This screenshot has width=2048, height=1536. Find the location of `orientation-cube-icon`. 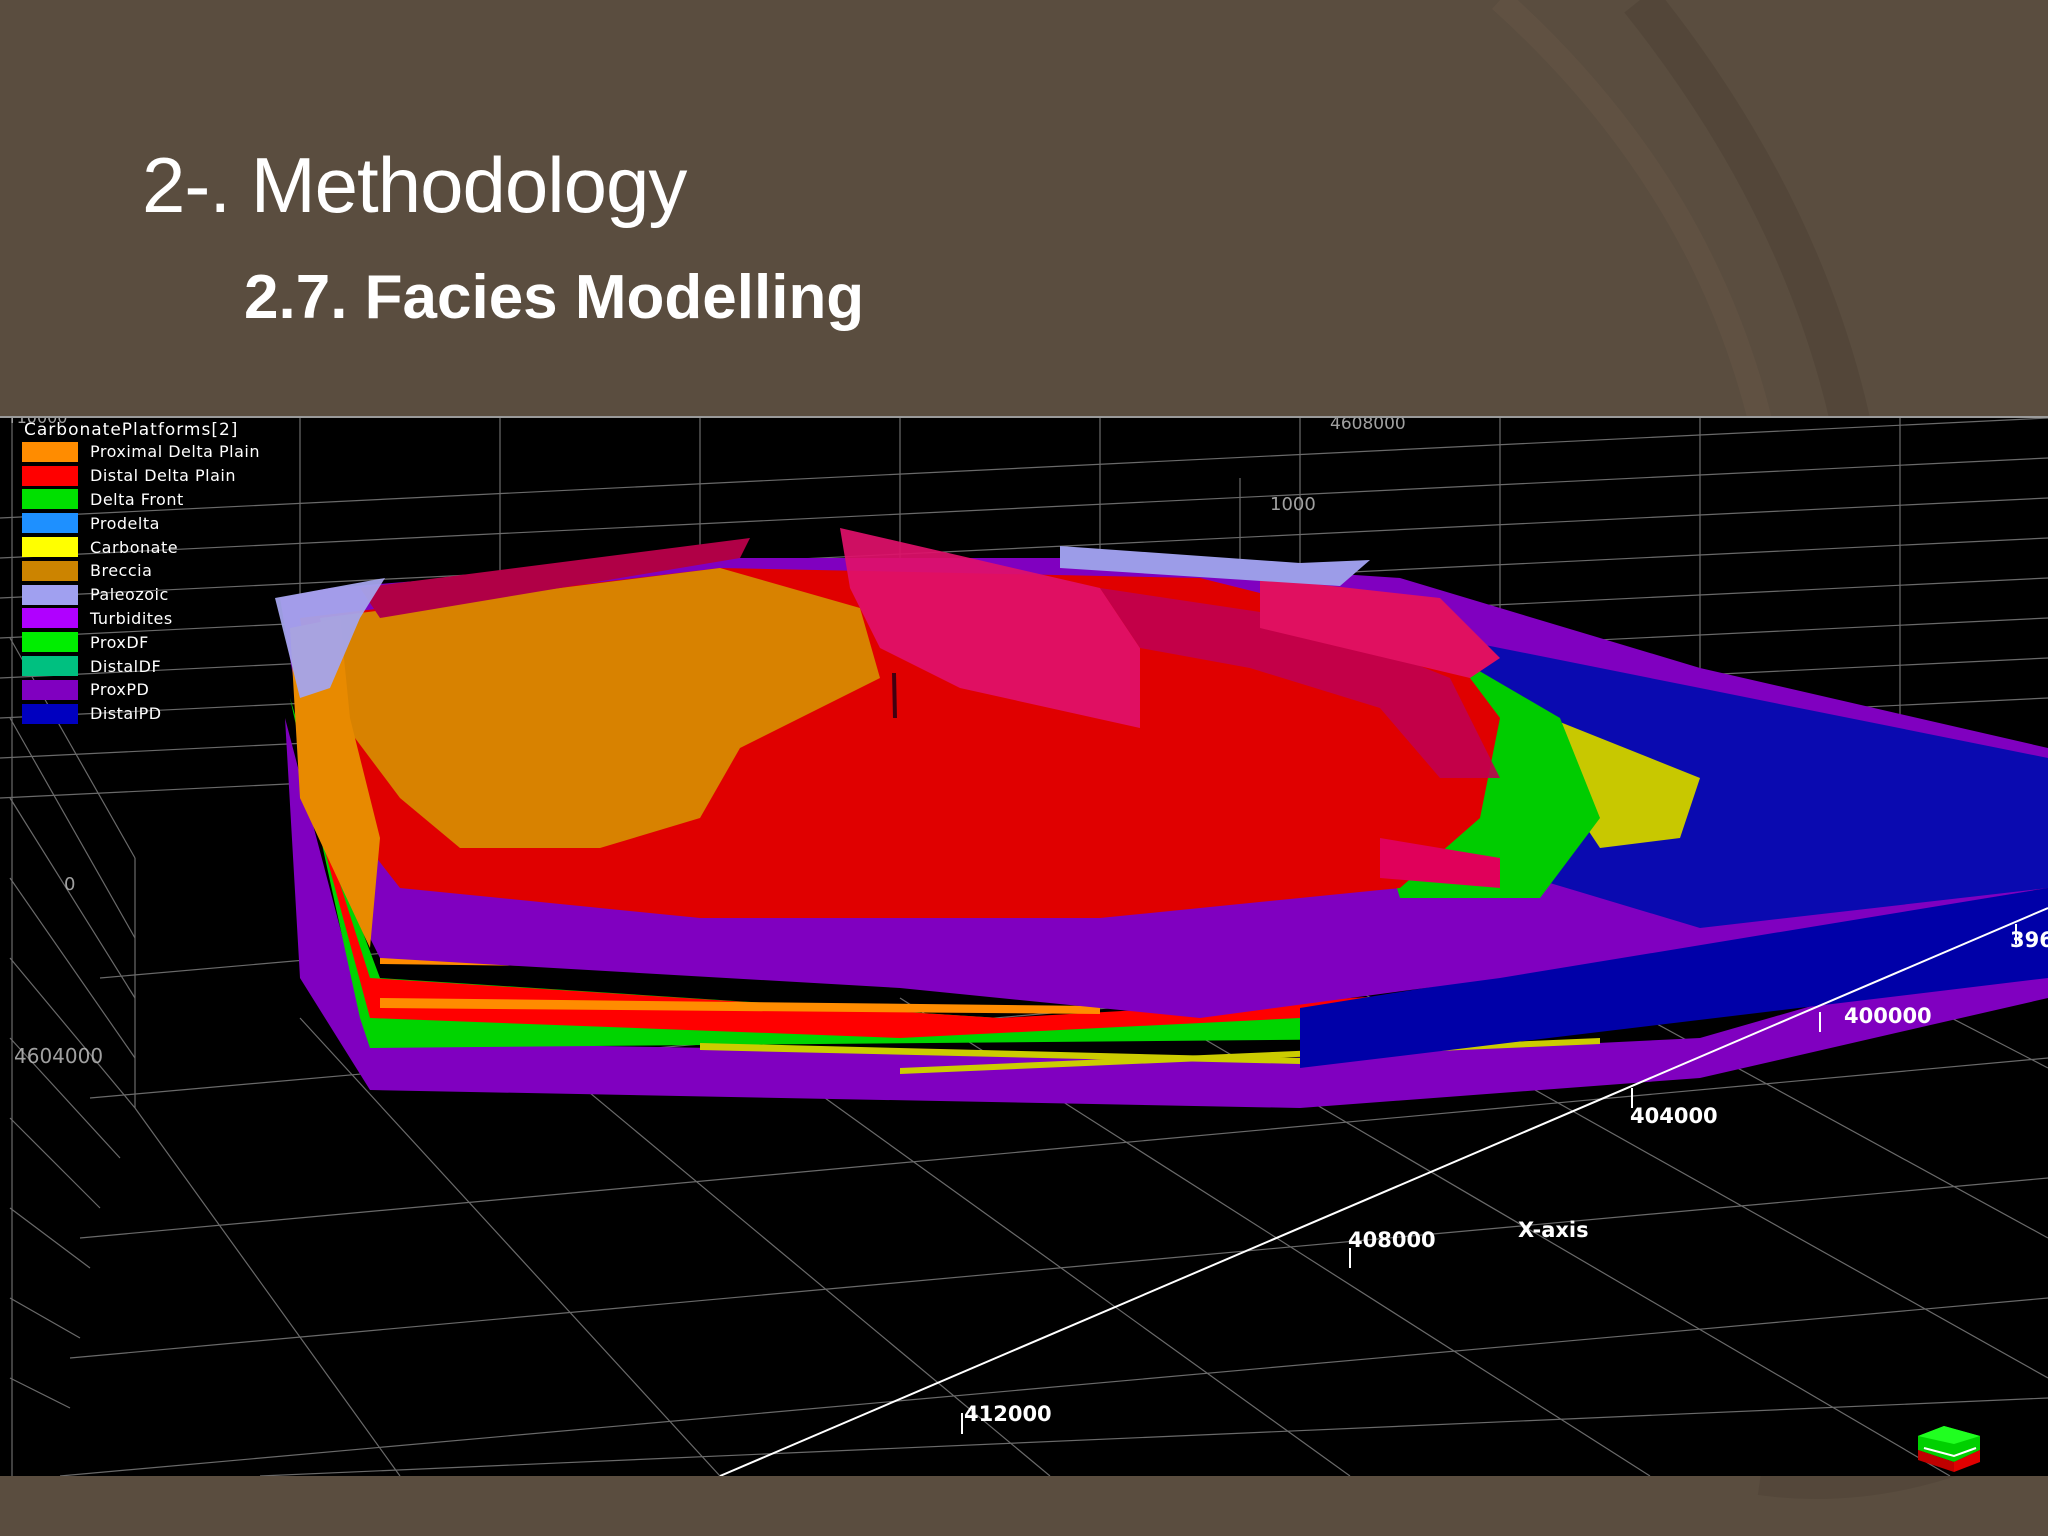

orientation-cube-icon is located at coordinates (1950, 1448).